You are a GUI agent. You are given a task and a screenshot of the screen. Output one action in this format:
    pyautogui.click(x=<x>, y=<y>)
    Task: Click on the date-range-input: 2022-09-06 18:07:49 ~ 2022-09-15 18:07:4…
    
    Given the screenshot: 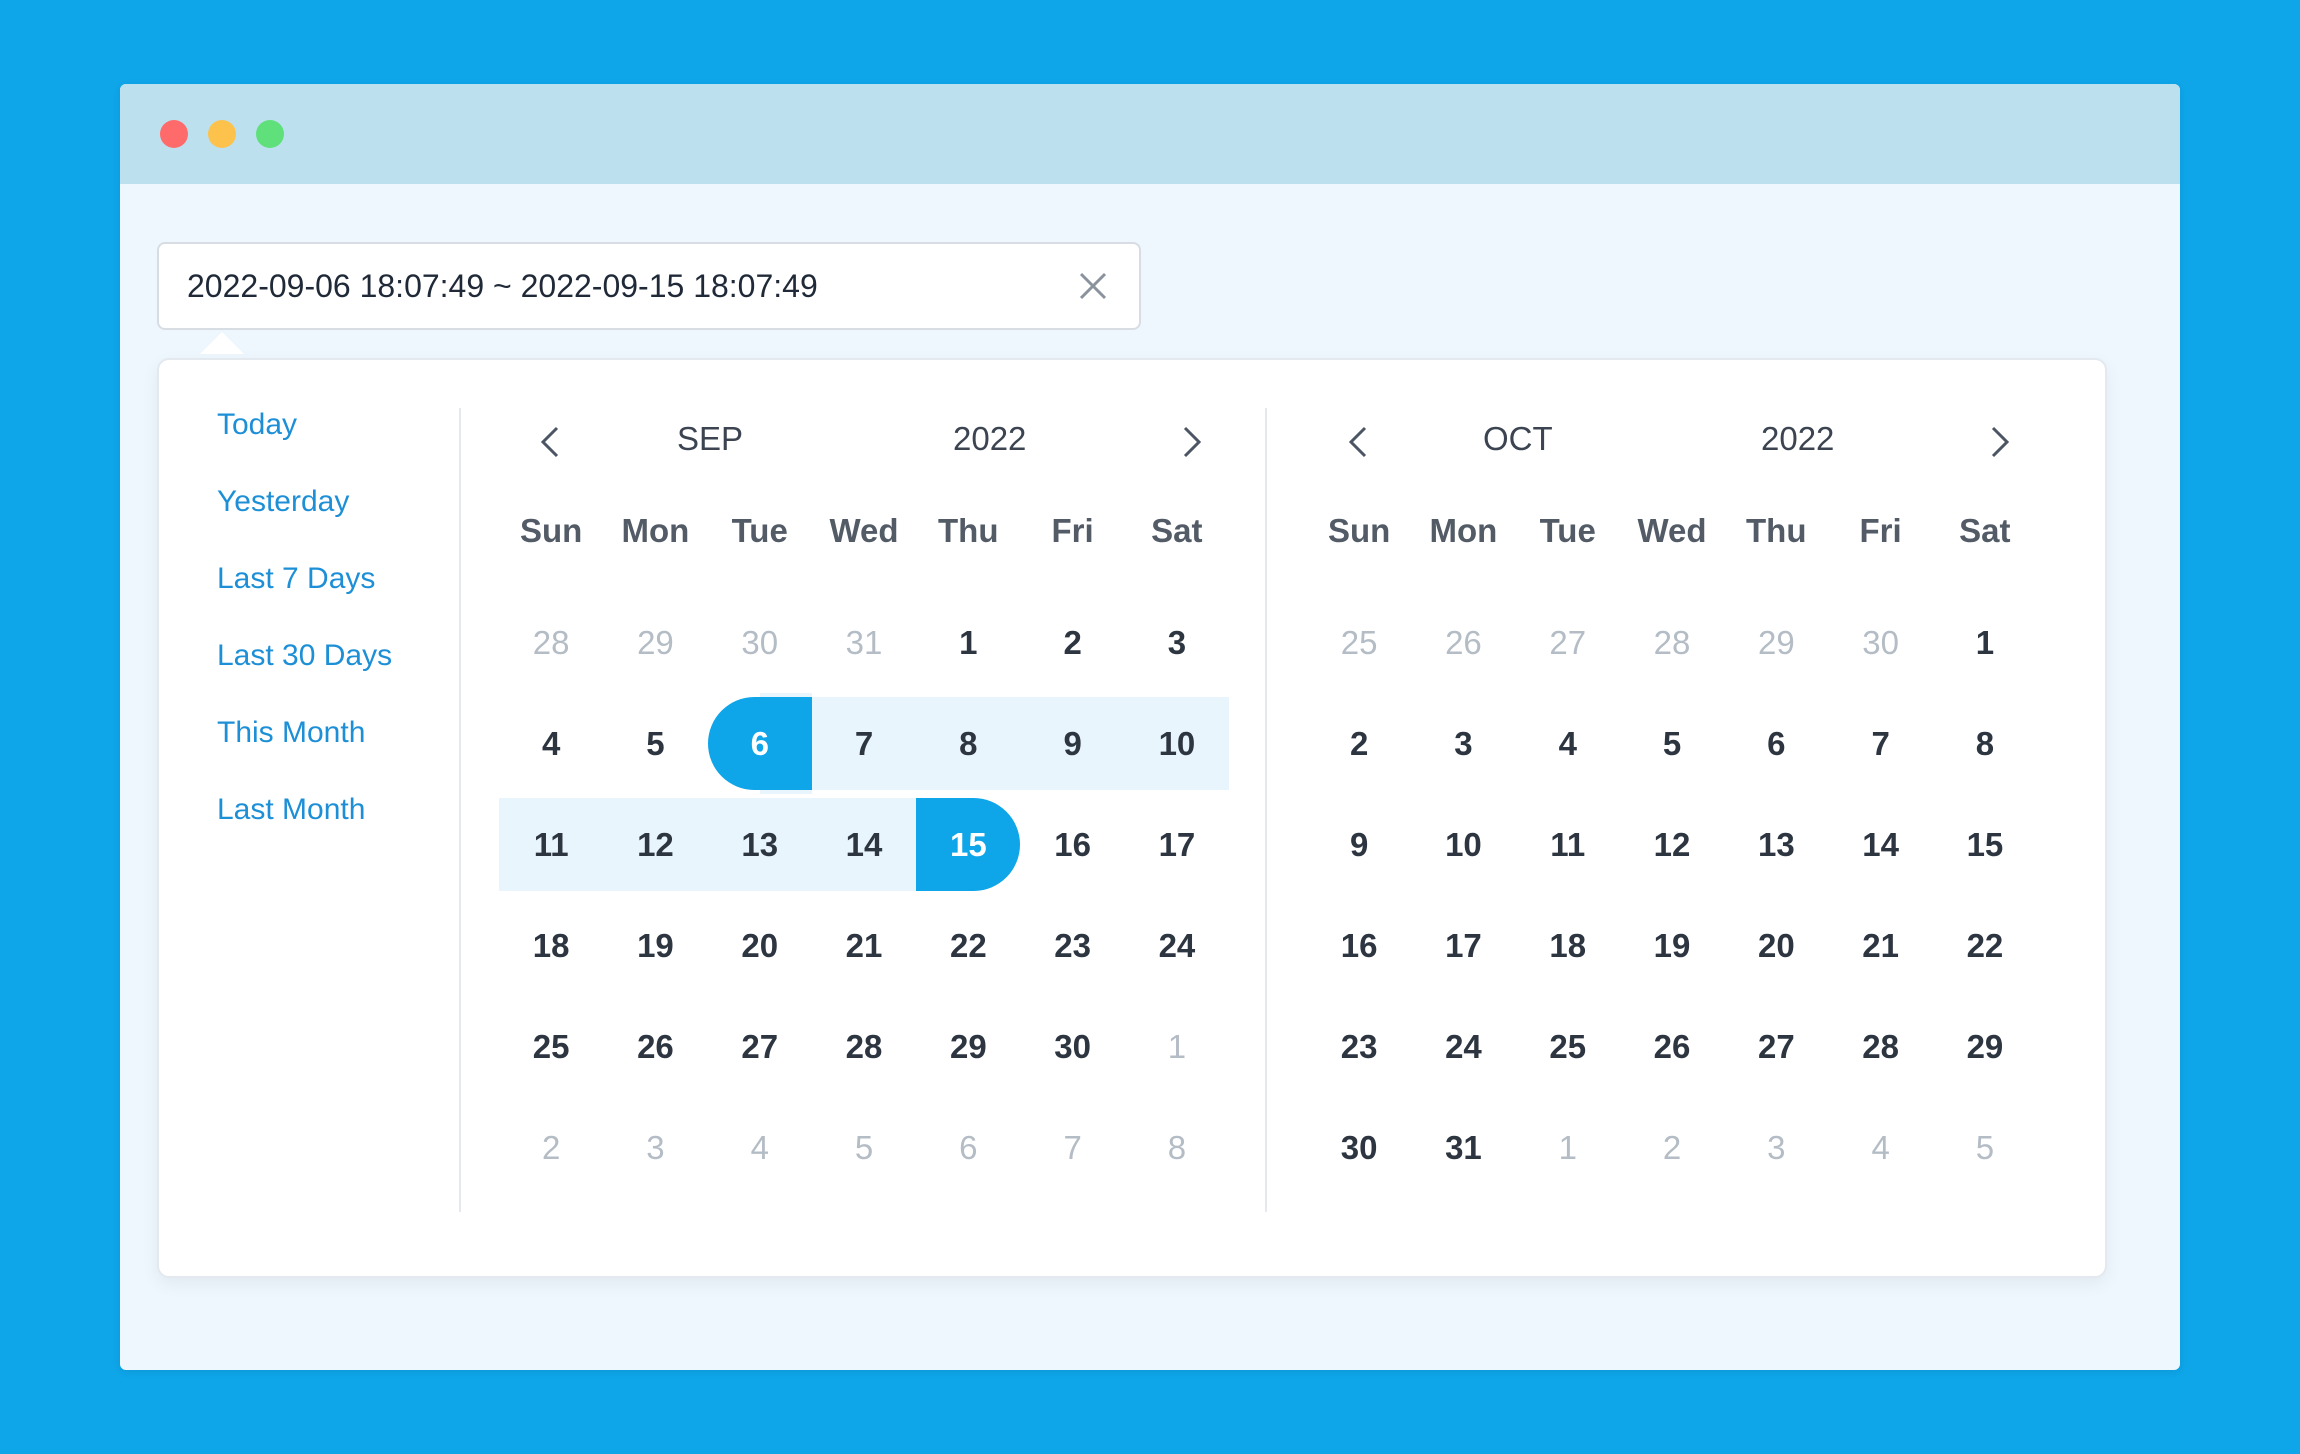 What is the action you would take?
    pyautogui.click(x=649, y=286)
    